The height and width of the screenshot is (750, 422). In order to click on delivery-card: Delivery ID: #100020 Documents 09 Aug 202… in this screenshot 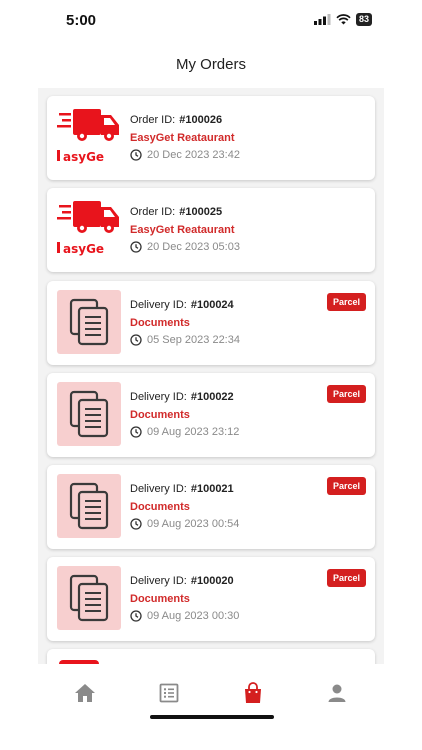, I will do `click(211, 599)`.